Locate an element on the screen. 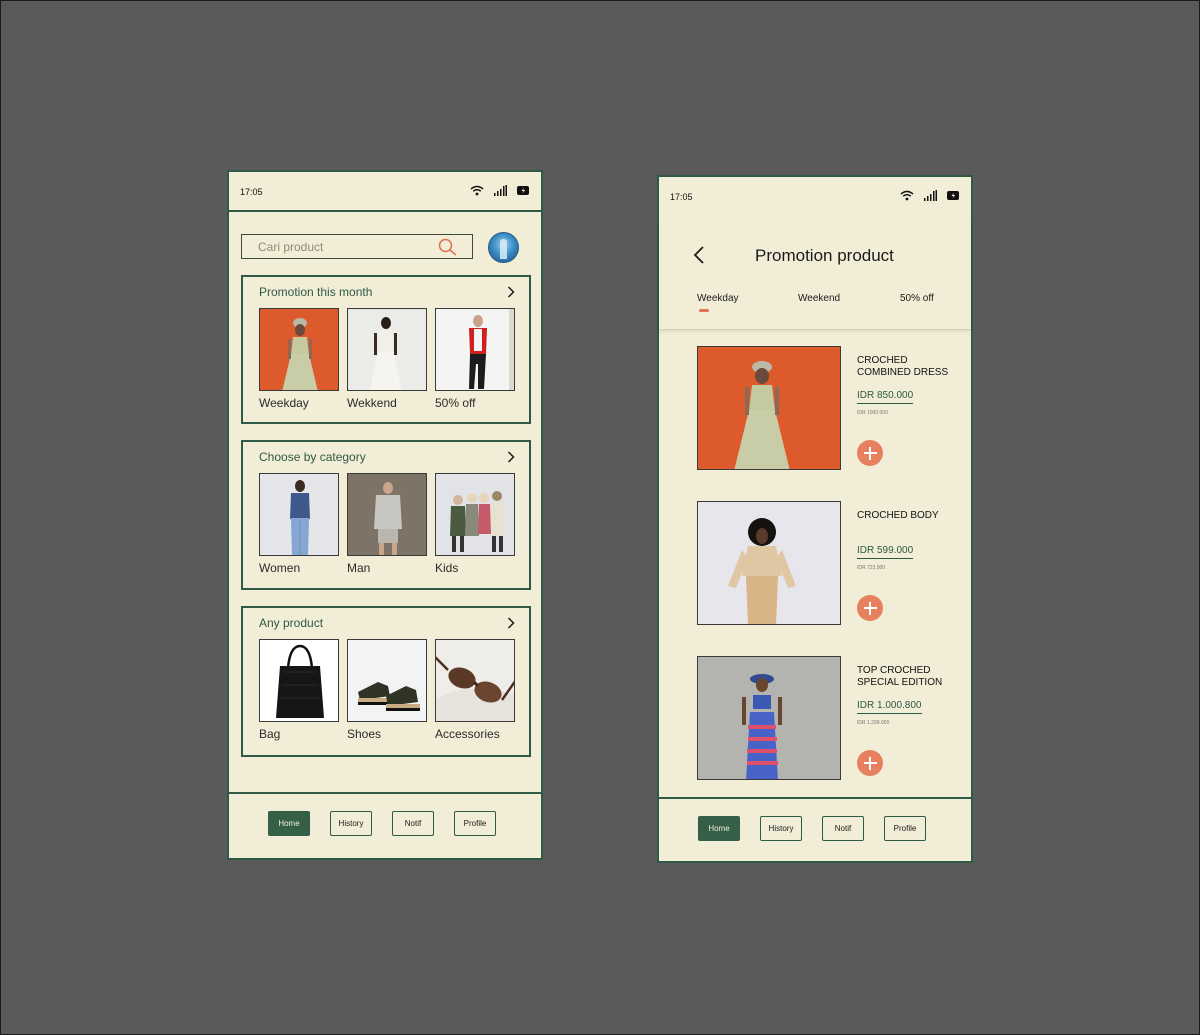 The image size is (1200, 1035). section-category: Choose by category Women Man Kids is located at coordinates (386, 515).